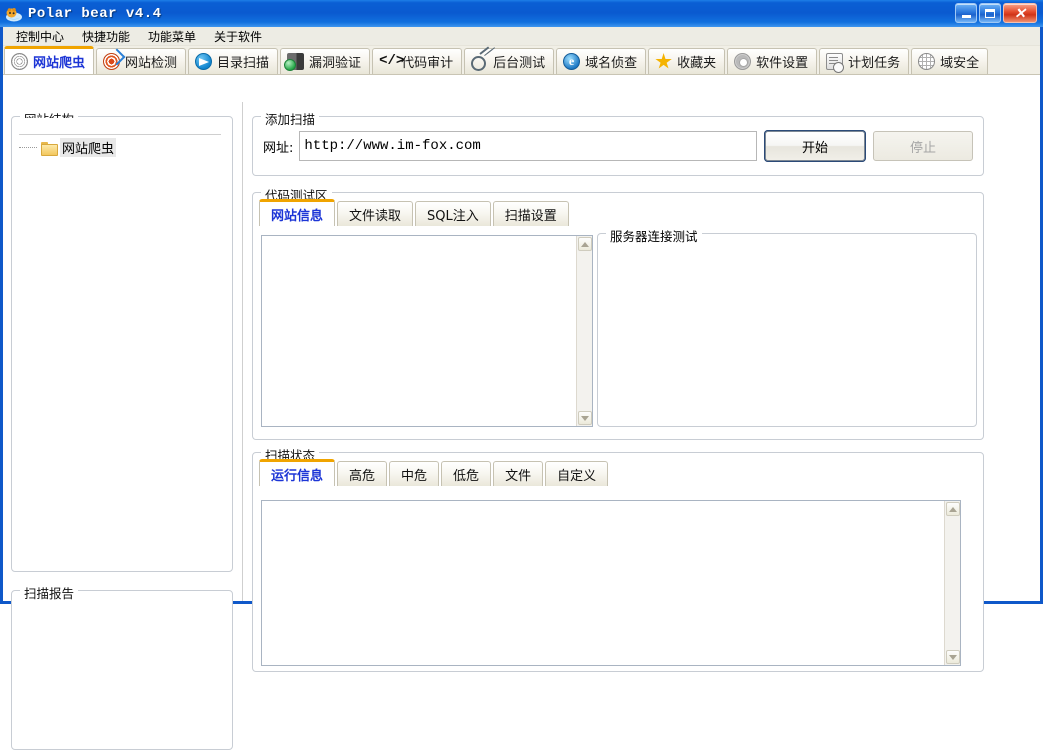 The image size is (1043, 750). I want to click on url-input, so click(528, 146).